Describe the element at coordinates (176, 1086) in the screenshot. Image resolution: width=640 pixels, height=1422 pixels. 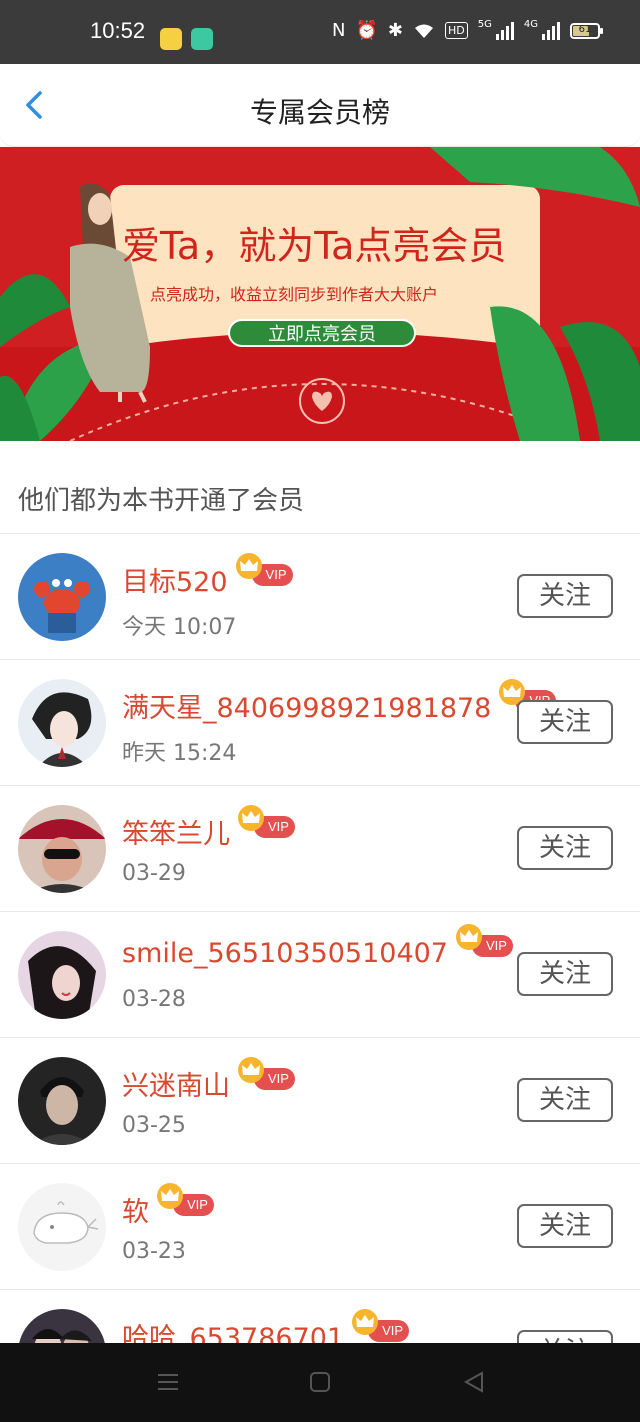
I see `member-name: 兴迷南山` at that location.